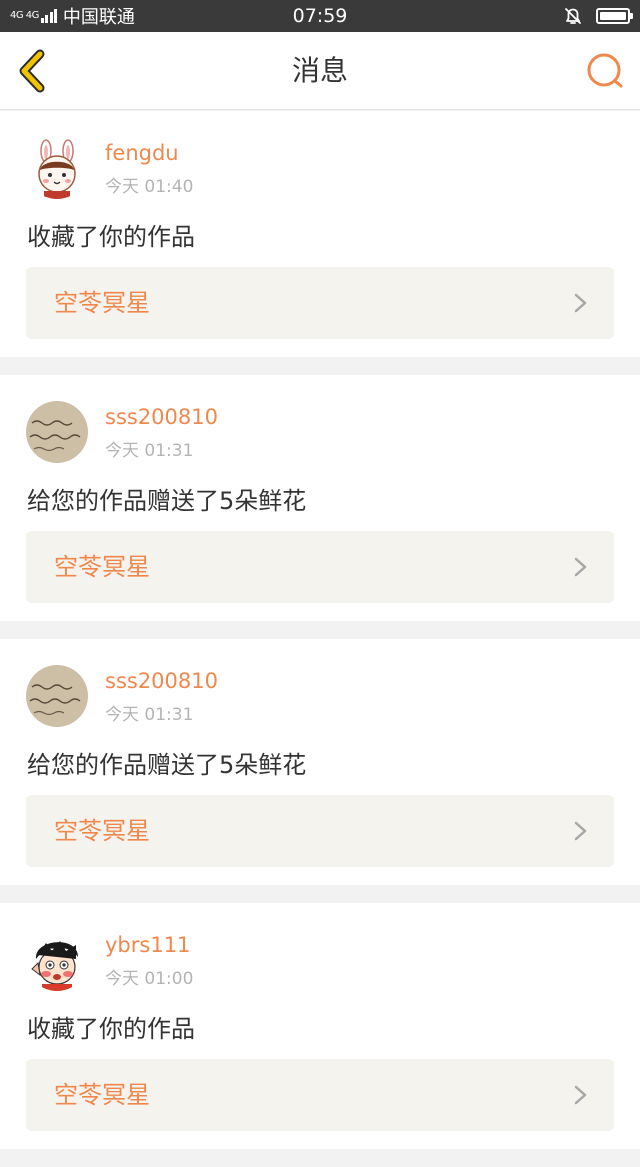 The image size is (640, 1167). I want to click on username: ybrs111, so click(147, 945).